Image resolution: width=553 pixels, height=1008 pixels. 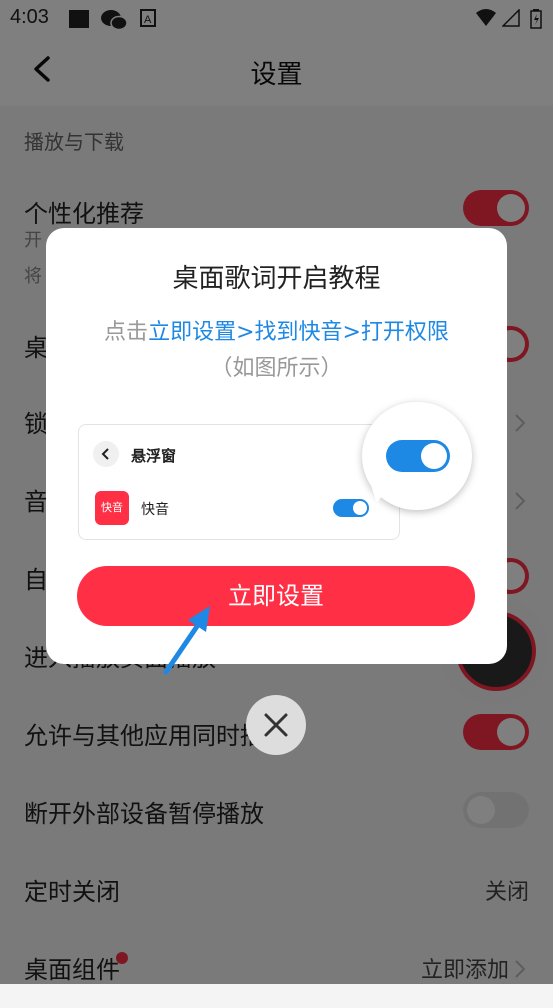 I want to click on set-now-button: 立即设置, so click(x=276, y=596).